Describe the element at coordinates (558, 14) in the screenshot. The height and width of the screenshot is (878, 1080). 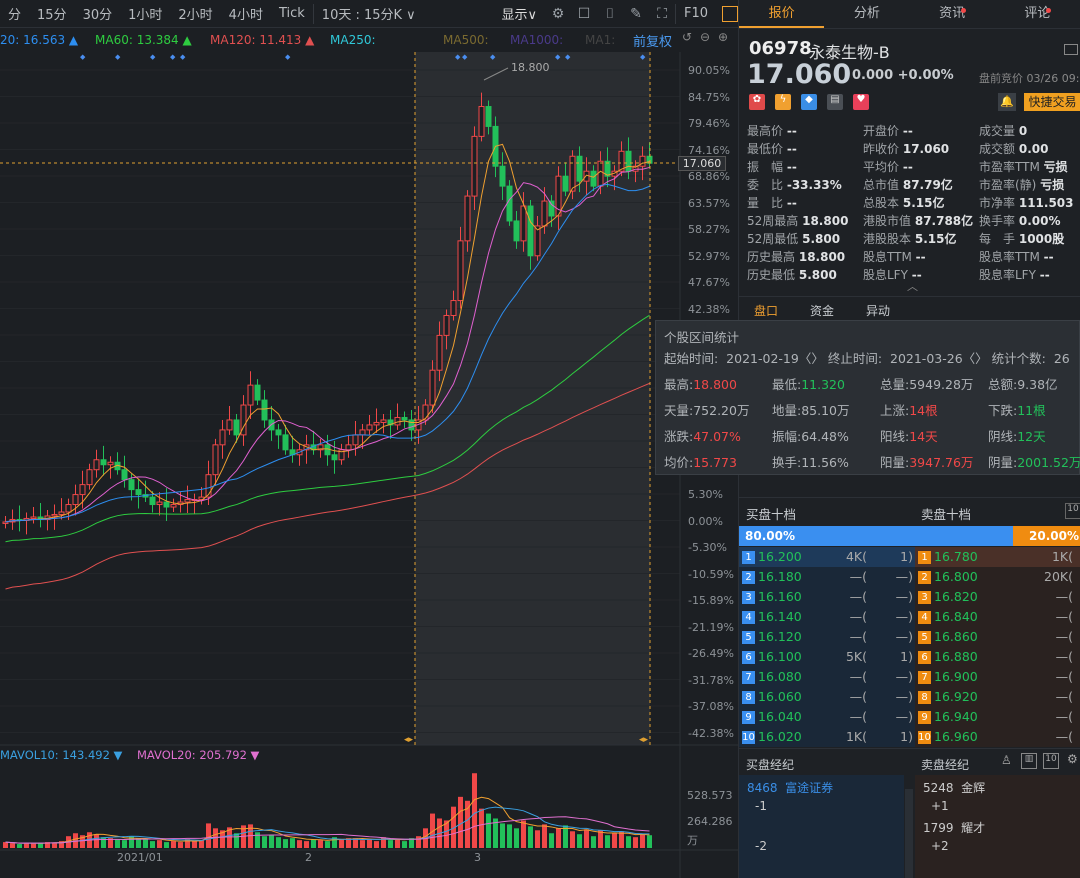
I see `settings-icon: ⚙` at that location.